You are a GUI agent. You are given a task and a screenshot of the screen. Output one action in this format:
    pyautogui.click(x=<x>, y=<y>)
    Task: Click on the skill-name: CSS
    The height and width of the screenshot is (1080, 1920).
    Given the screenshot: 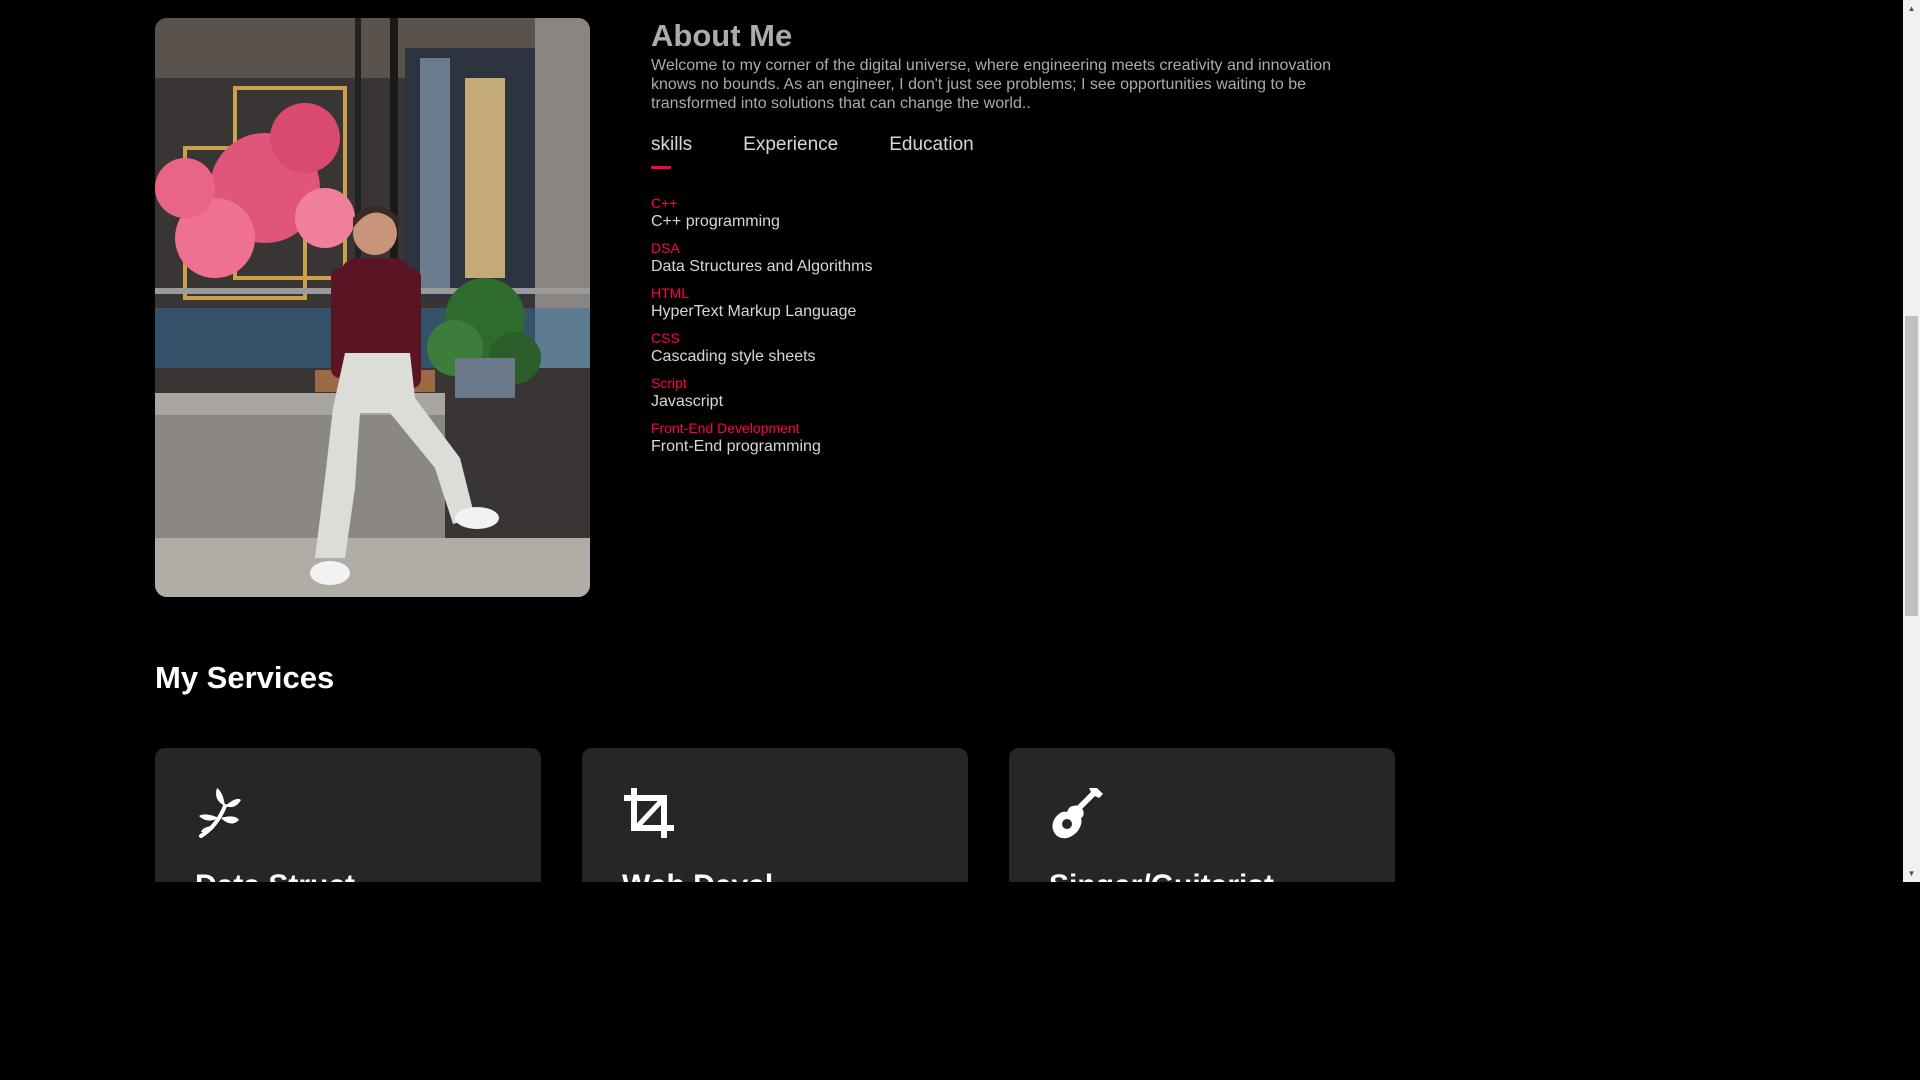 What is the action you would take?
    pyautogui.click(x=665, y=338)
    